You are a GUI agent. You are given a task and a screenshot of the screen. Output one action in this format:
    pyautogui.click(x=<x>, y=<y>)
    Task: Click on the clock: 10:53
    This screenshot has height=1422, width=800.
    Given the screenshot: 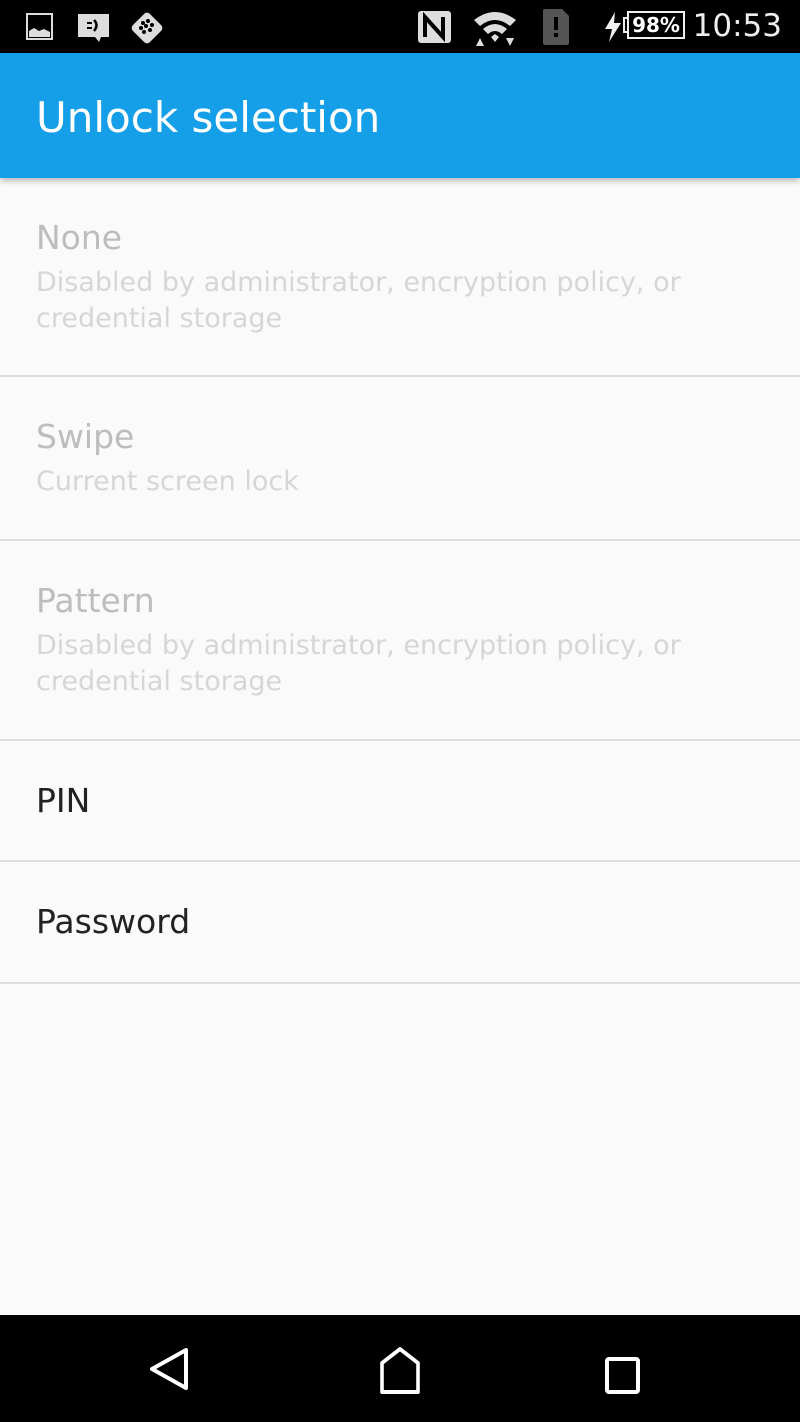 What is the action you would take?
    pyautogui.click(x=737, y=26)
    